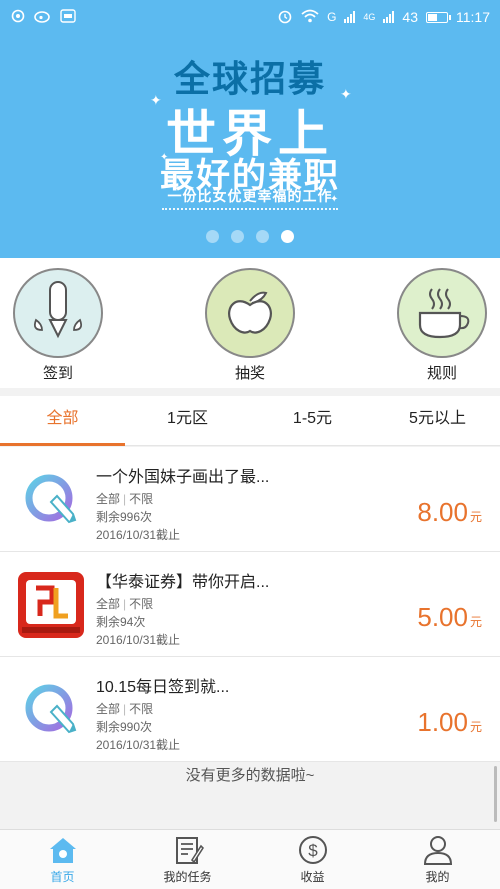  I want to click on task-meta: 全部 | 不限 剩余996次 2016/10/31截止, so click(138, 517).